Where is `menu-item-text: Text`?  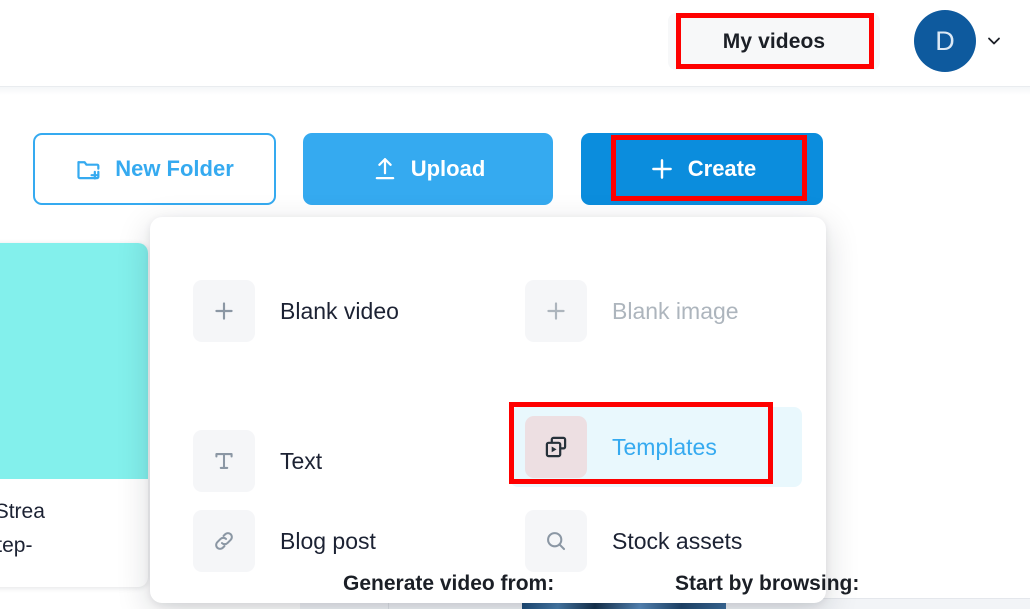
menu-item-text: Text is located at coordinates (343, 461).